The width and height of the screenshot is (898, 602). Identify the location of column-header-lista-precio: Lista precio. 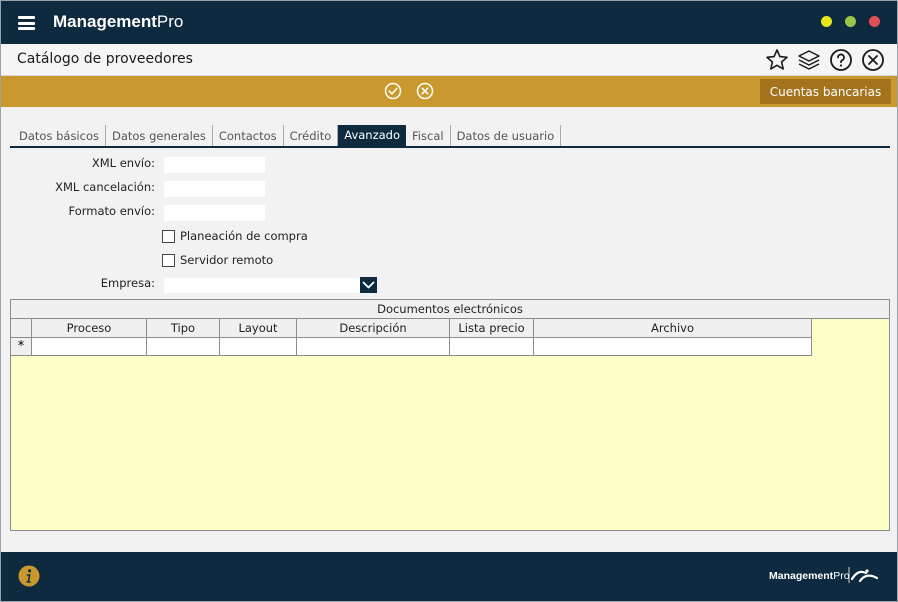
(492, 328).